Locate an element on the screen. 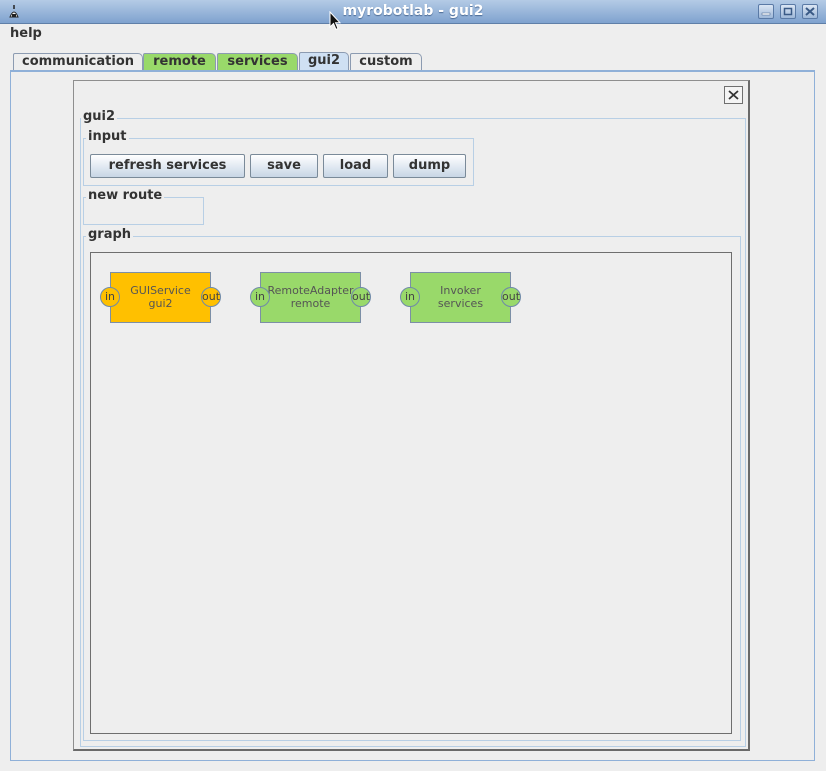 This screenshot has height=771, width=826. save-button: save is located at coordinates (284, 166).